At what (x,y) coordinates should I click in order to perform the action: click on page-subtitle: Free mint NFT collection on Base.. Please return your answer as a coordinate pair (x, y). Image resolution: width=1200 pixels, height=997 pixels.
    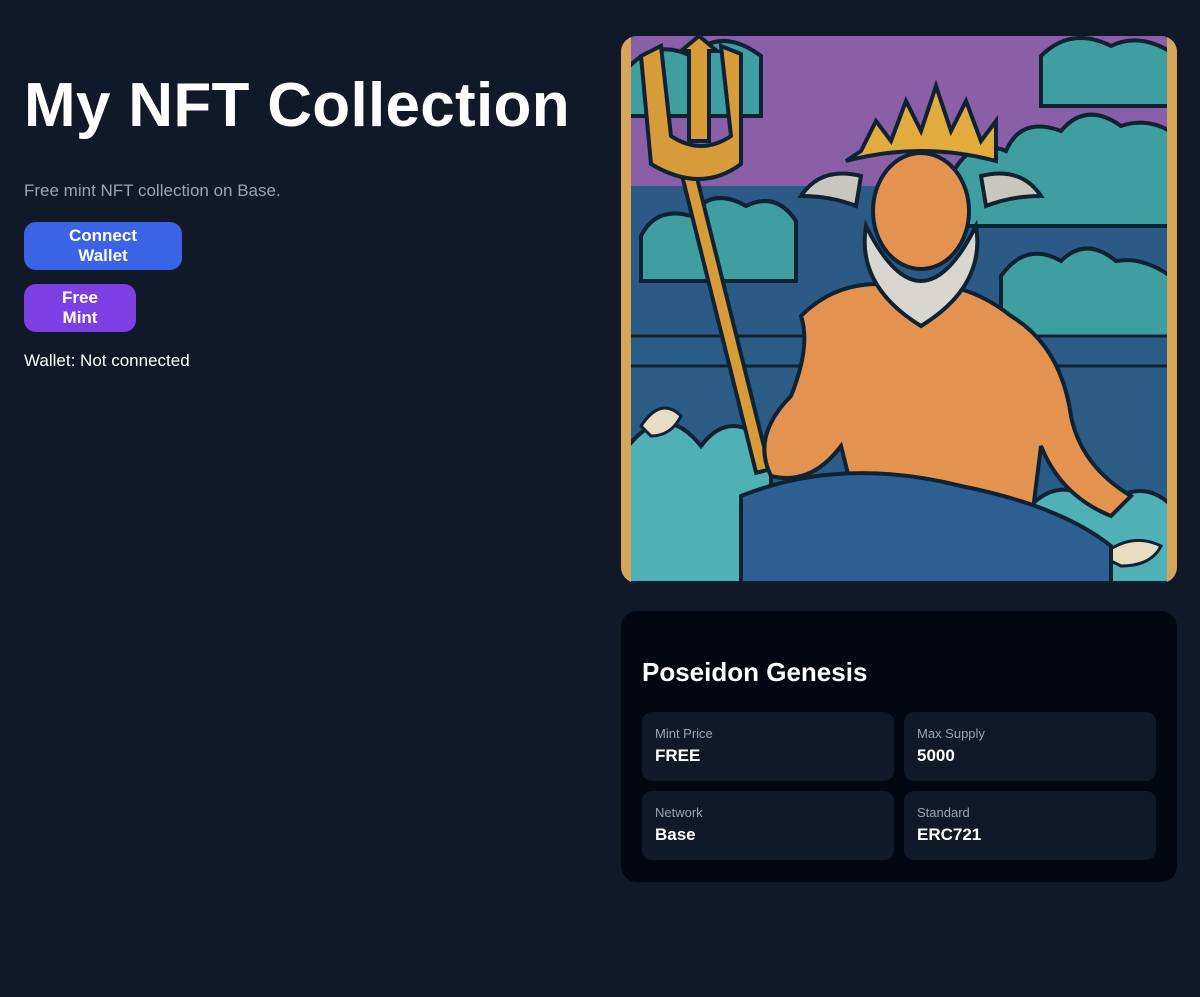
    Looking at the image, I should click on (152, 190).